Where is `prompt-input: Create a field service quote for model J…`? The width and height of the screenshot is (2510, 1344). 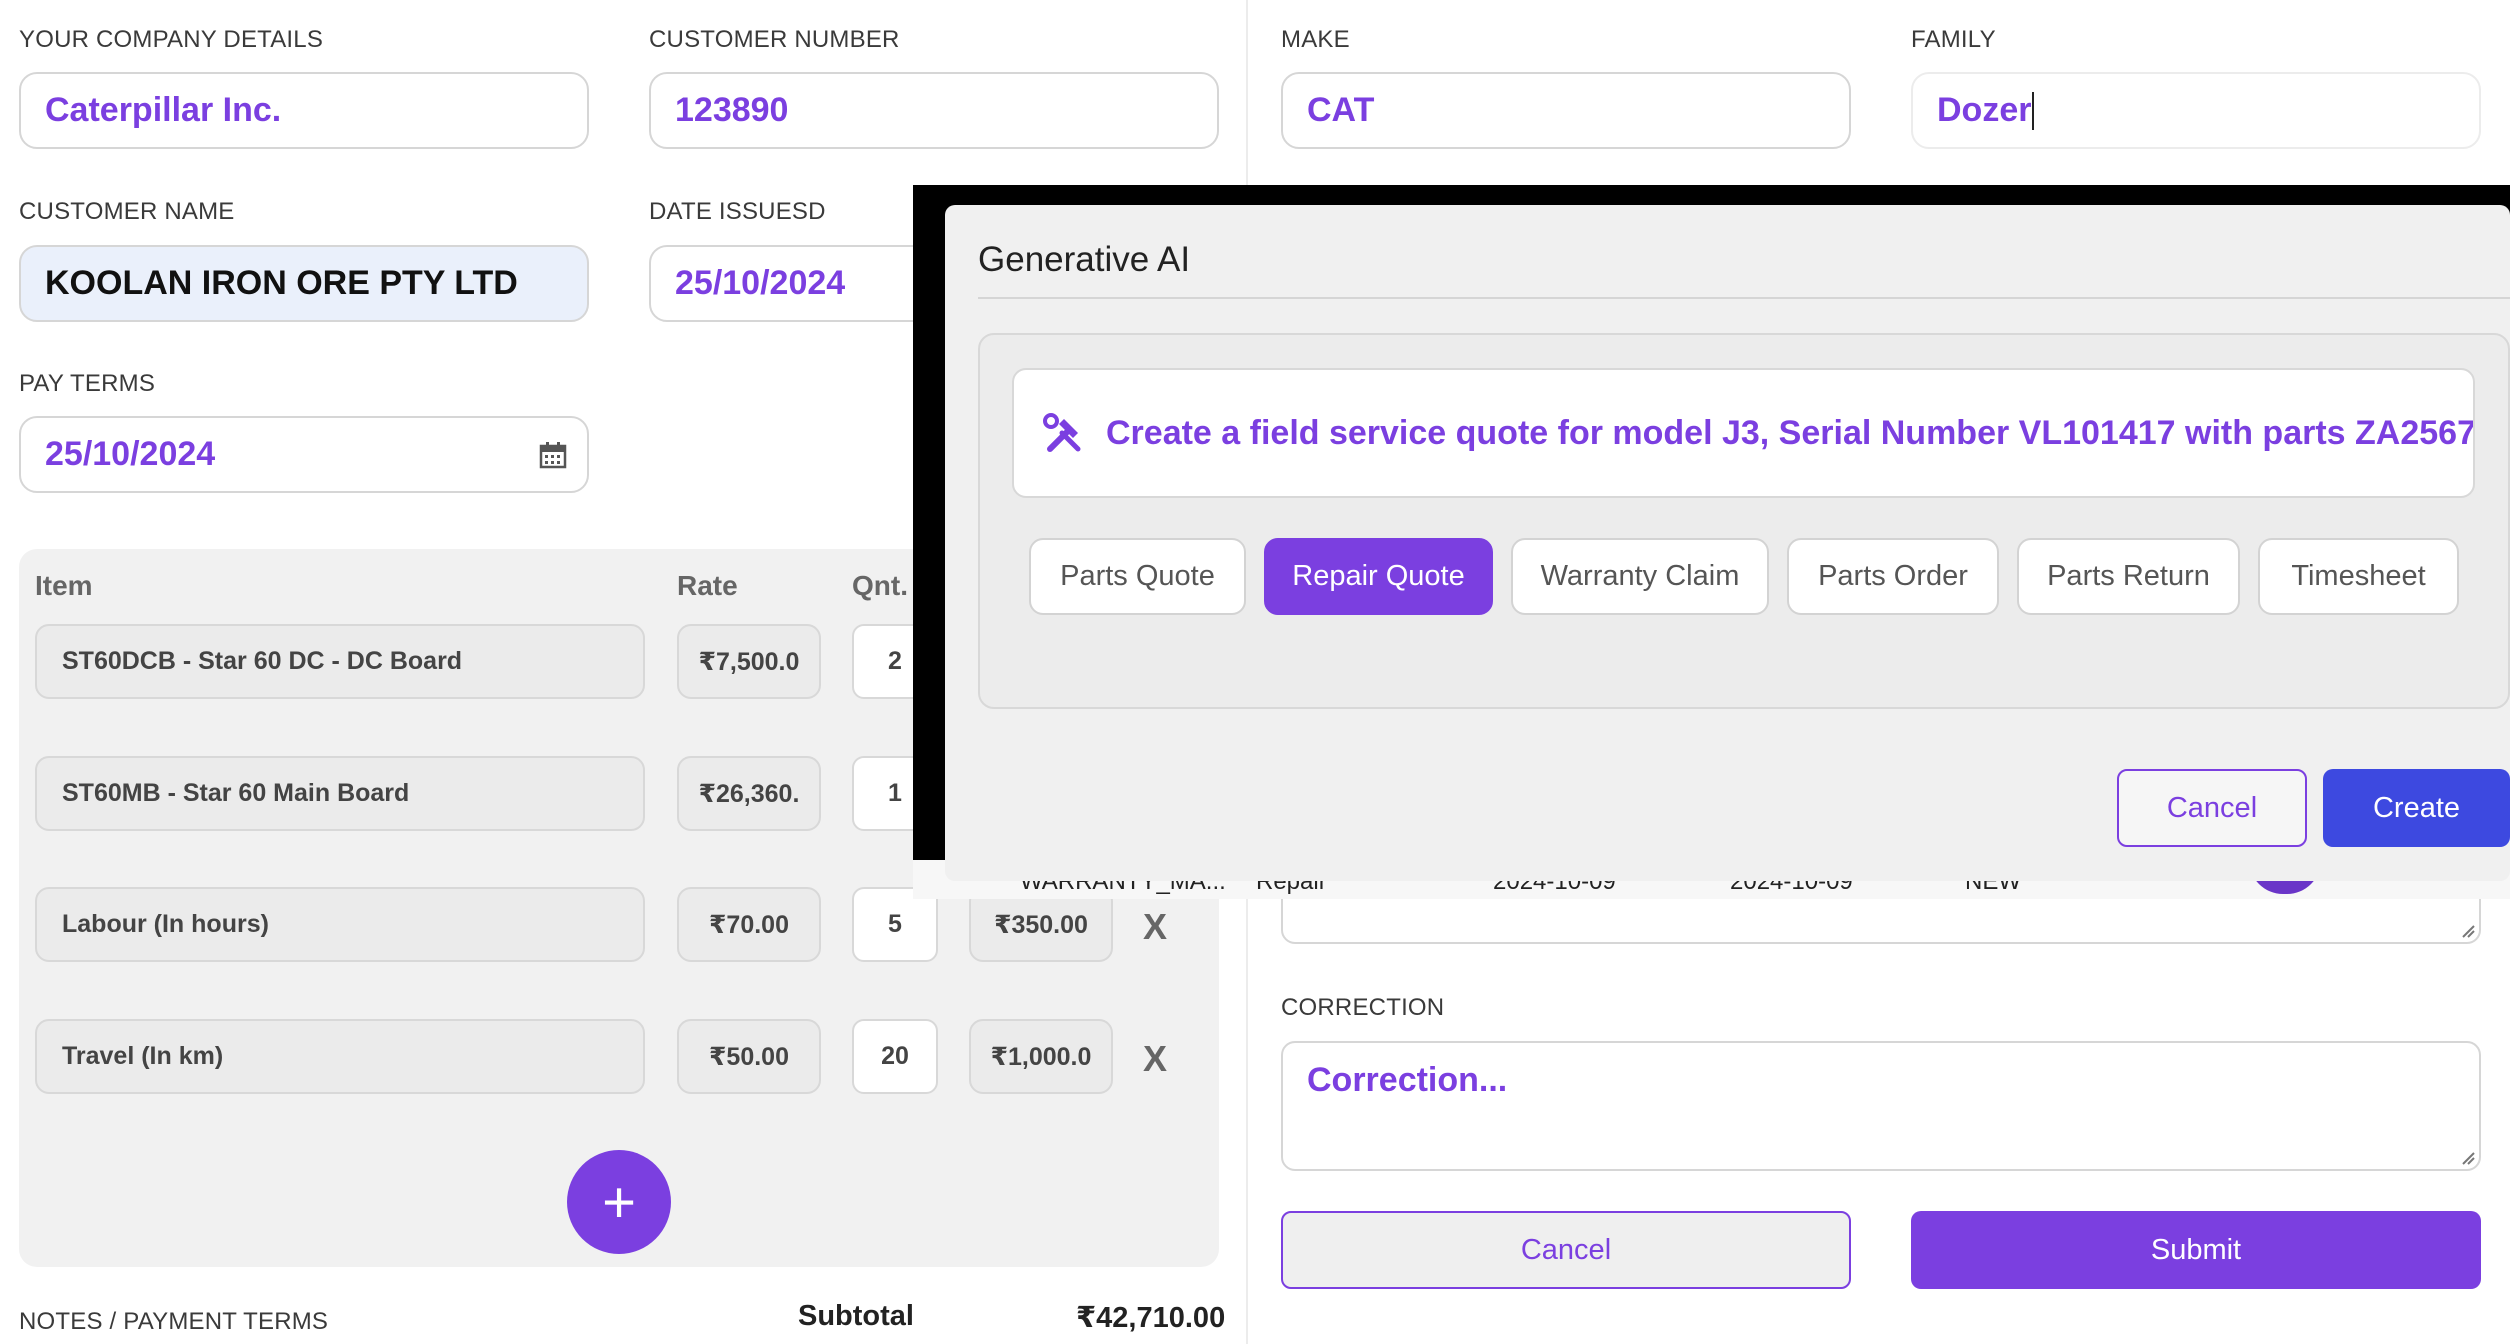 prompt-input: Create a field service quote for model J… is located at coordinates (1743, 433).